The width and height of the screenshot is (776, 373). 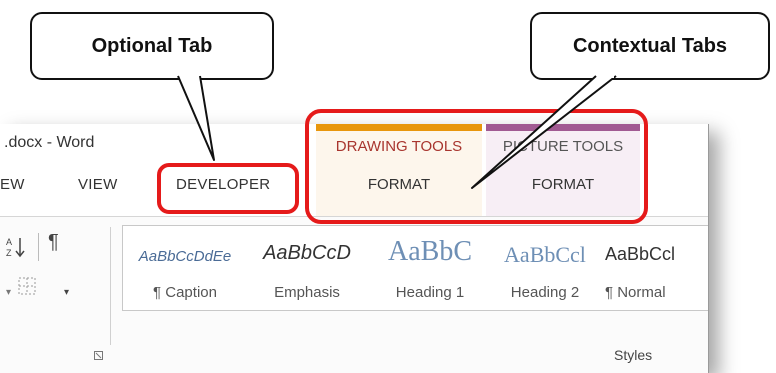 I want to click on style-normal: AaBbCcl ¶ Normal, so click(x=654, y=268).